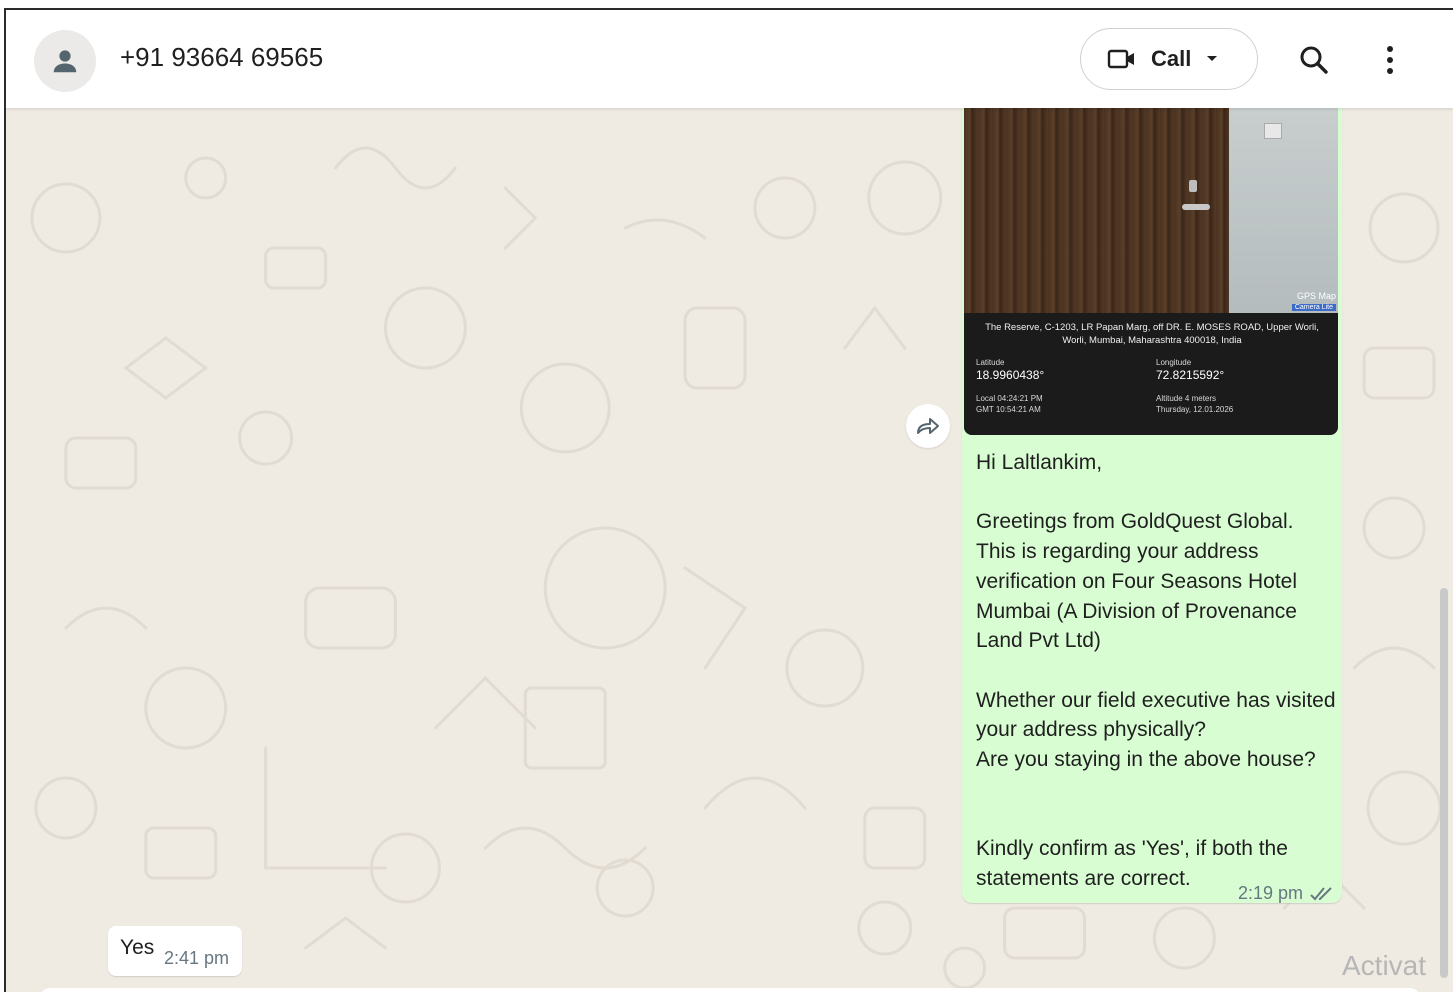 The image size is (1453, 992). Describe the element at coordinates (1194, 404) in the screenshot. I see `gps-altitude-date: Altitude 4 meters Thursday, 12.01.2026` at that location.